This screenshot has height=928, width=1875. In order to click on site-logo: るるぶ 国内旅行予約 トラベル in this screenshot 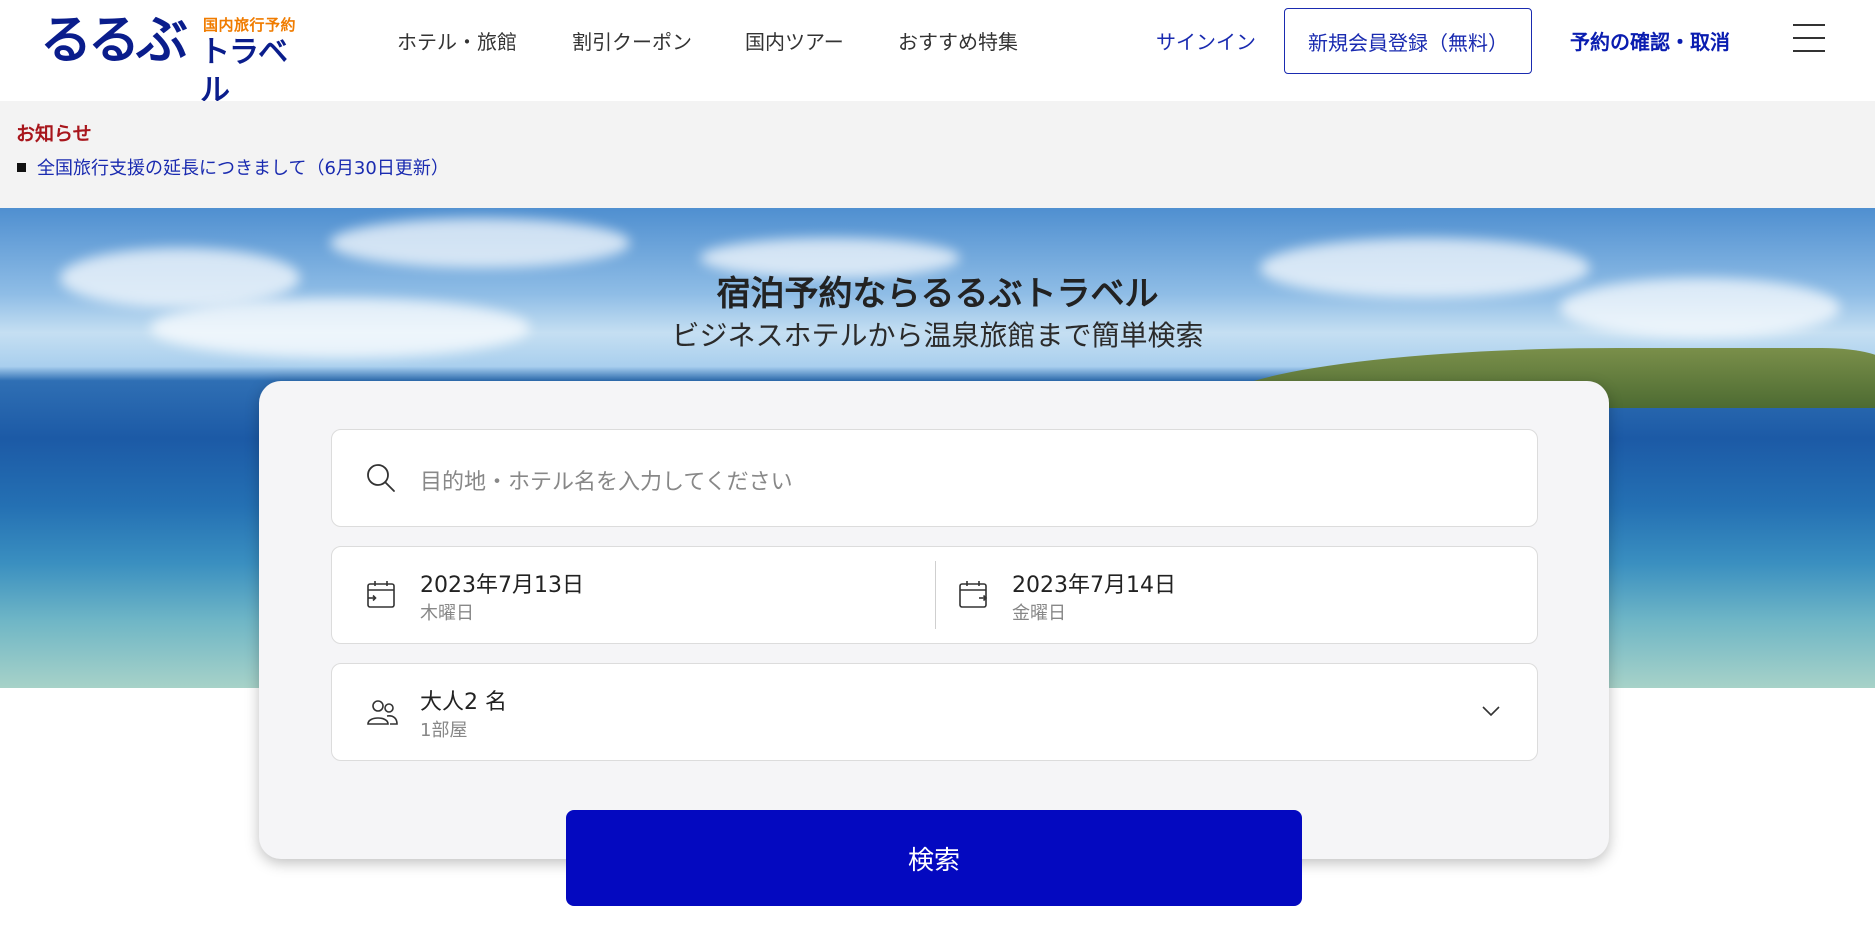, I will do `click(177, 59)`.